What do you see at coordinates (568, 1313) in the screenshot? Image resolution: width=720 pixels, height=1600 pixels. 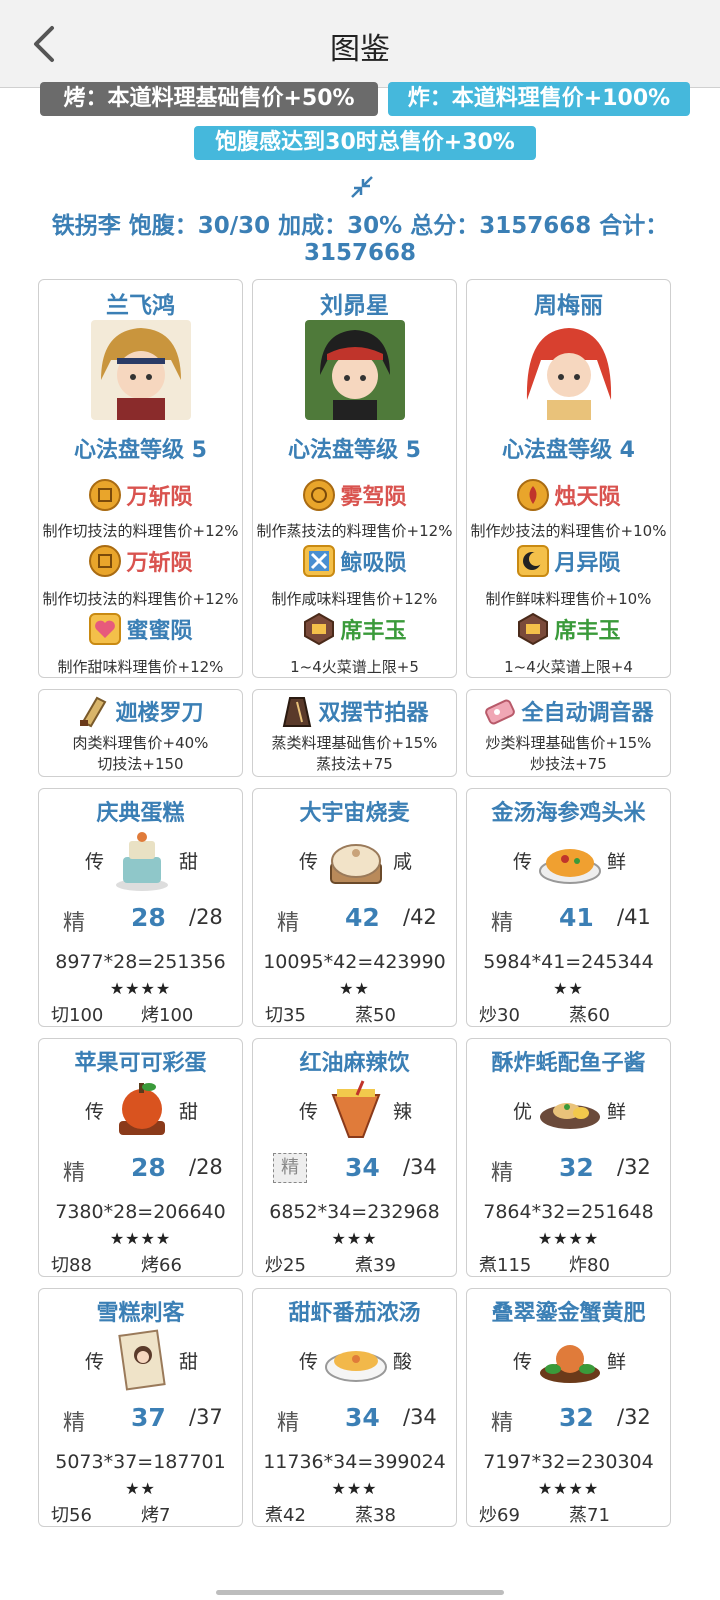 I see `dish-name: 叠翠鎏金蟹黄肥` at bounding box center [568, 1313].